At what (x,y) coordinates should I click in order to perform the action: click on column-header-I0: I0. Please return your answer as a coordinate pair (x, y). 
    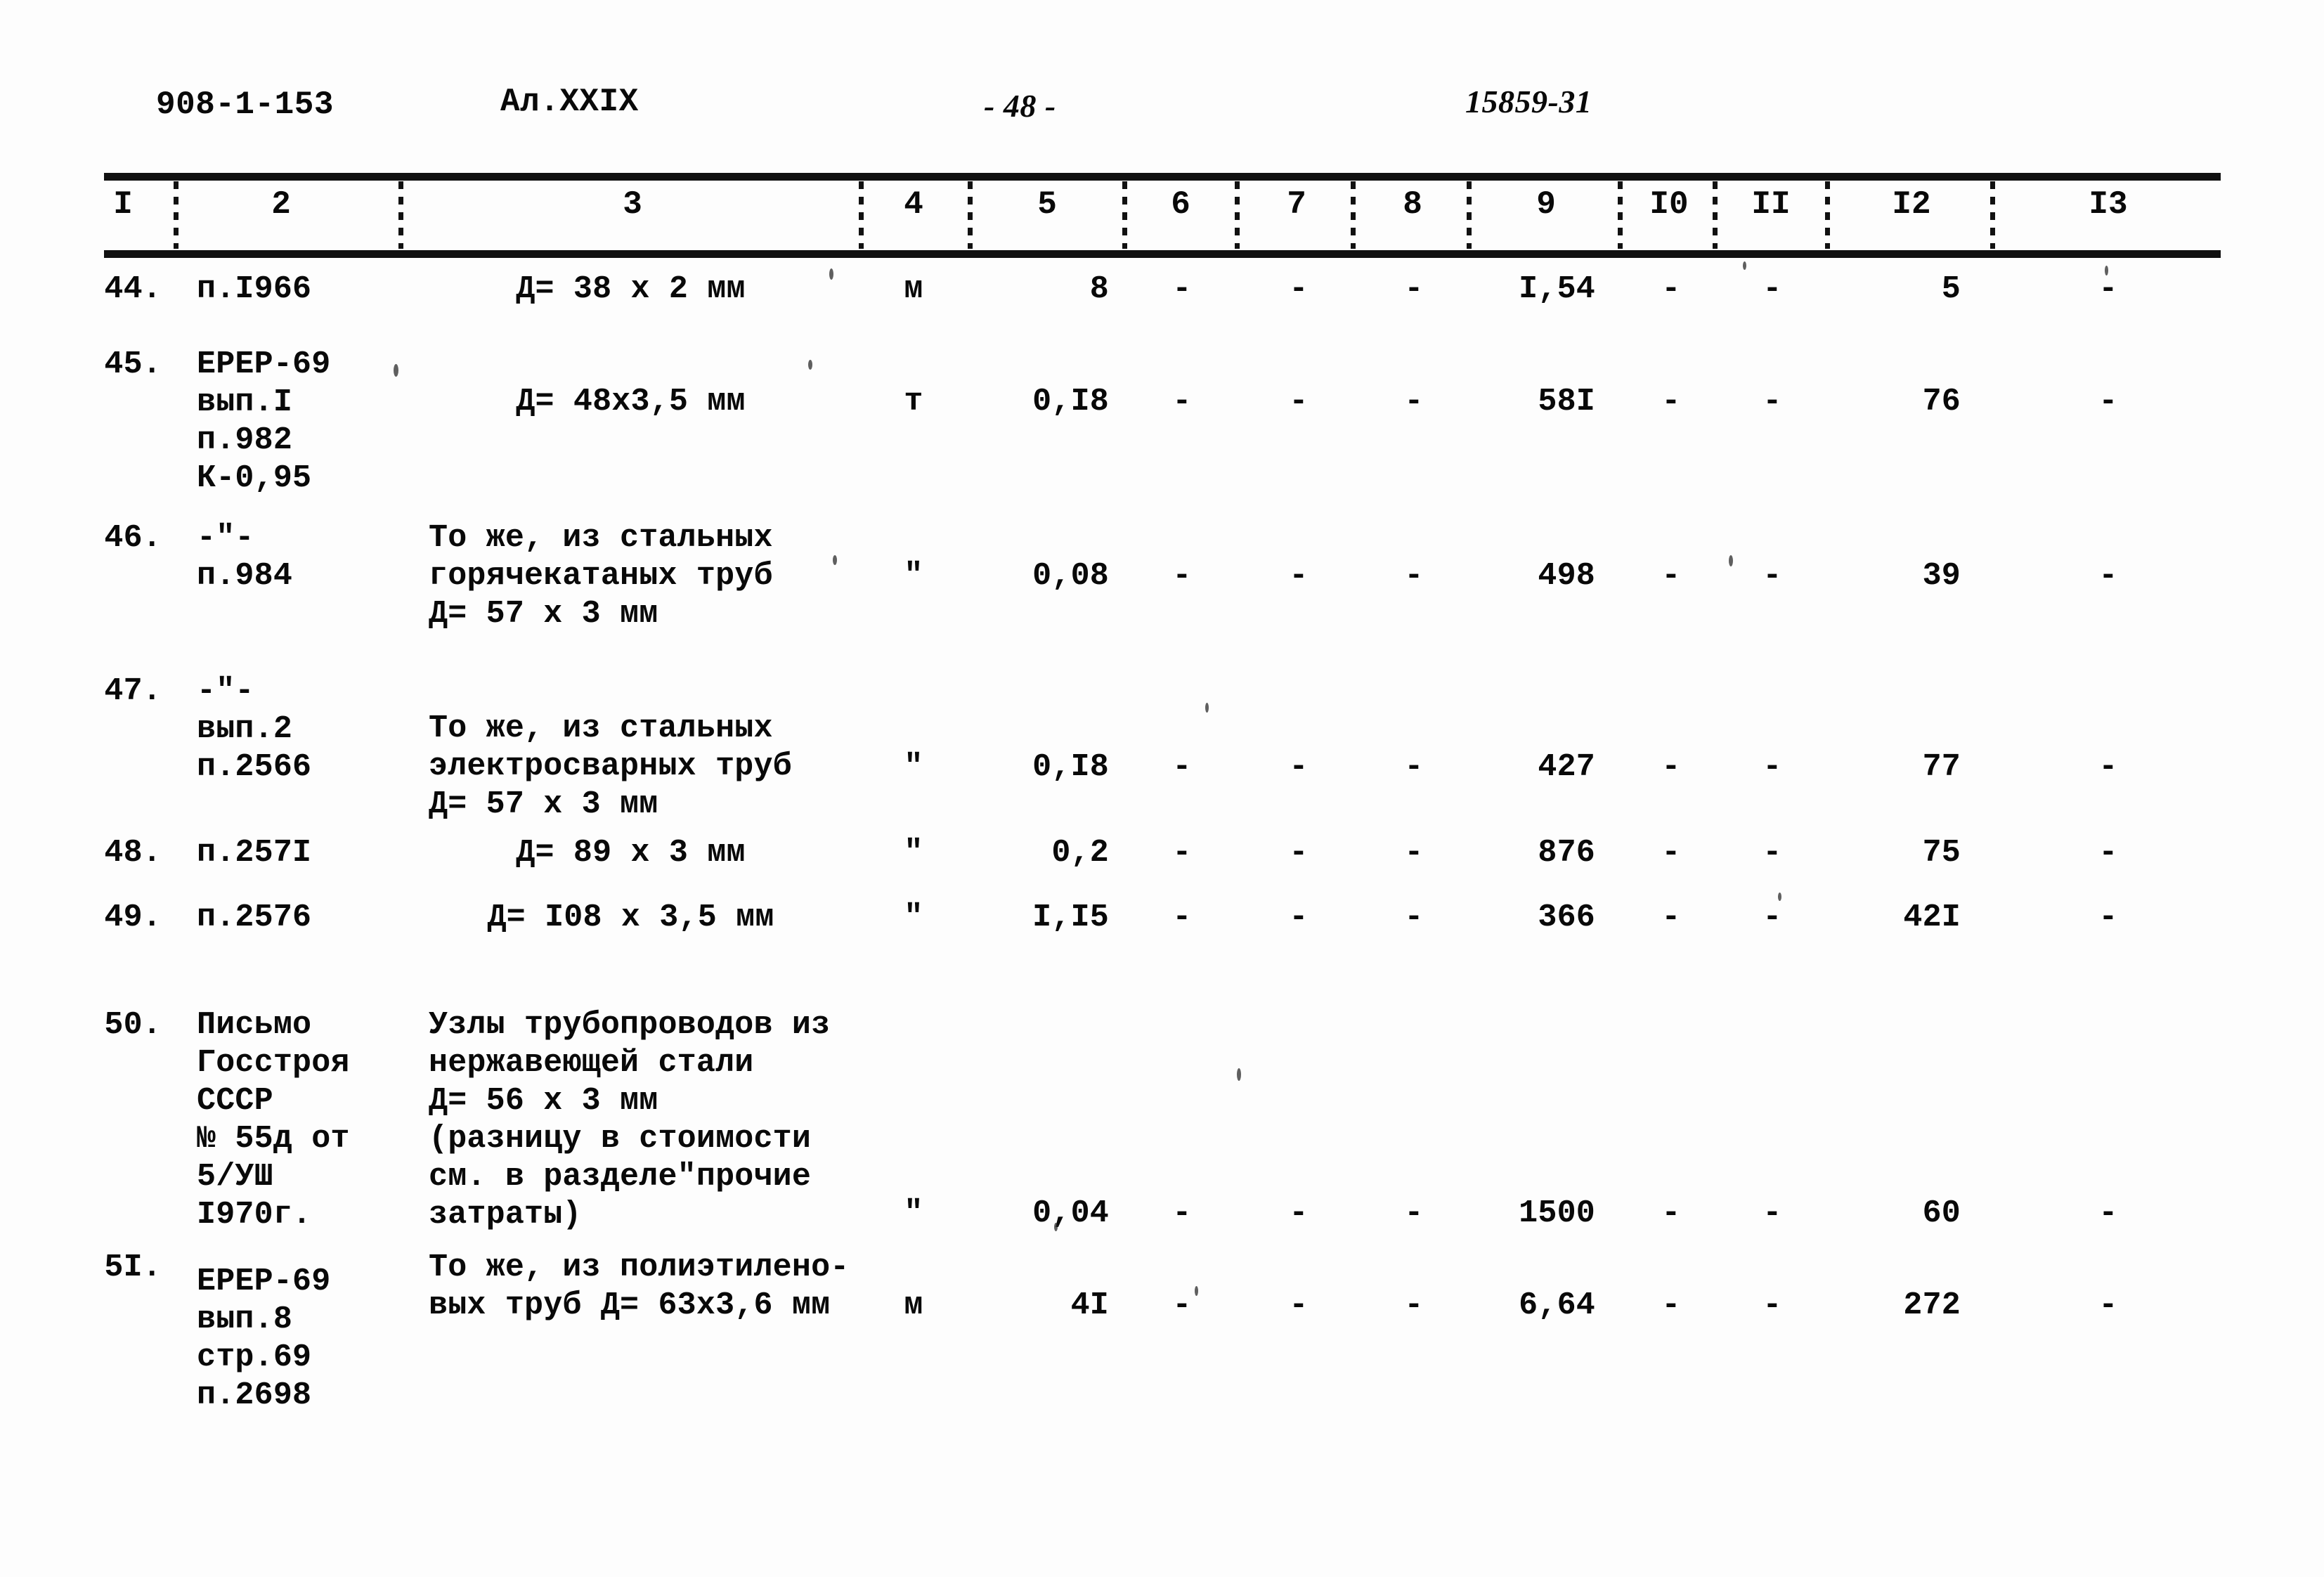
    Looking at the image, I should click on (1669, 205).